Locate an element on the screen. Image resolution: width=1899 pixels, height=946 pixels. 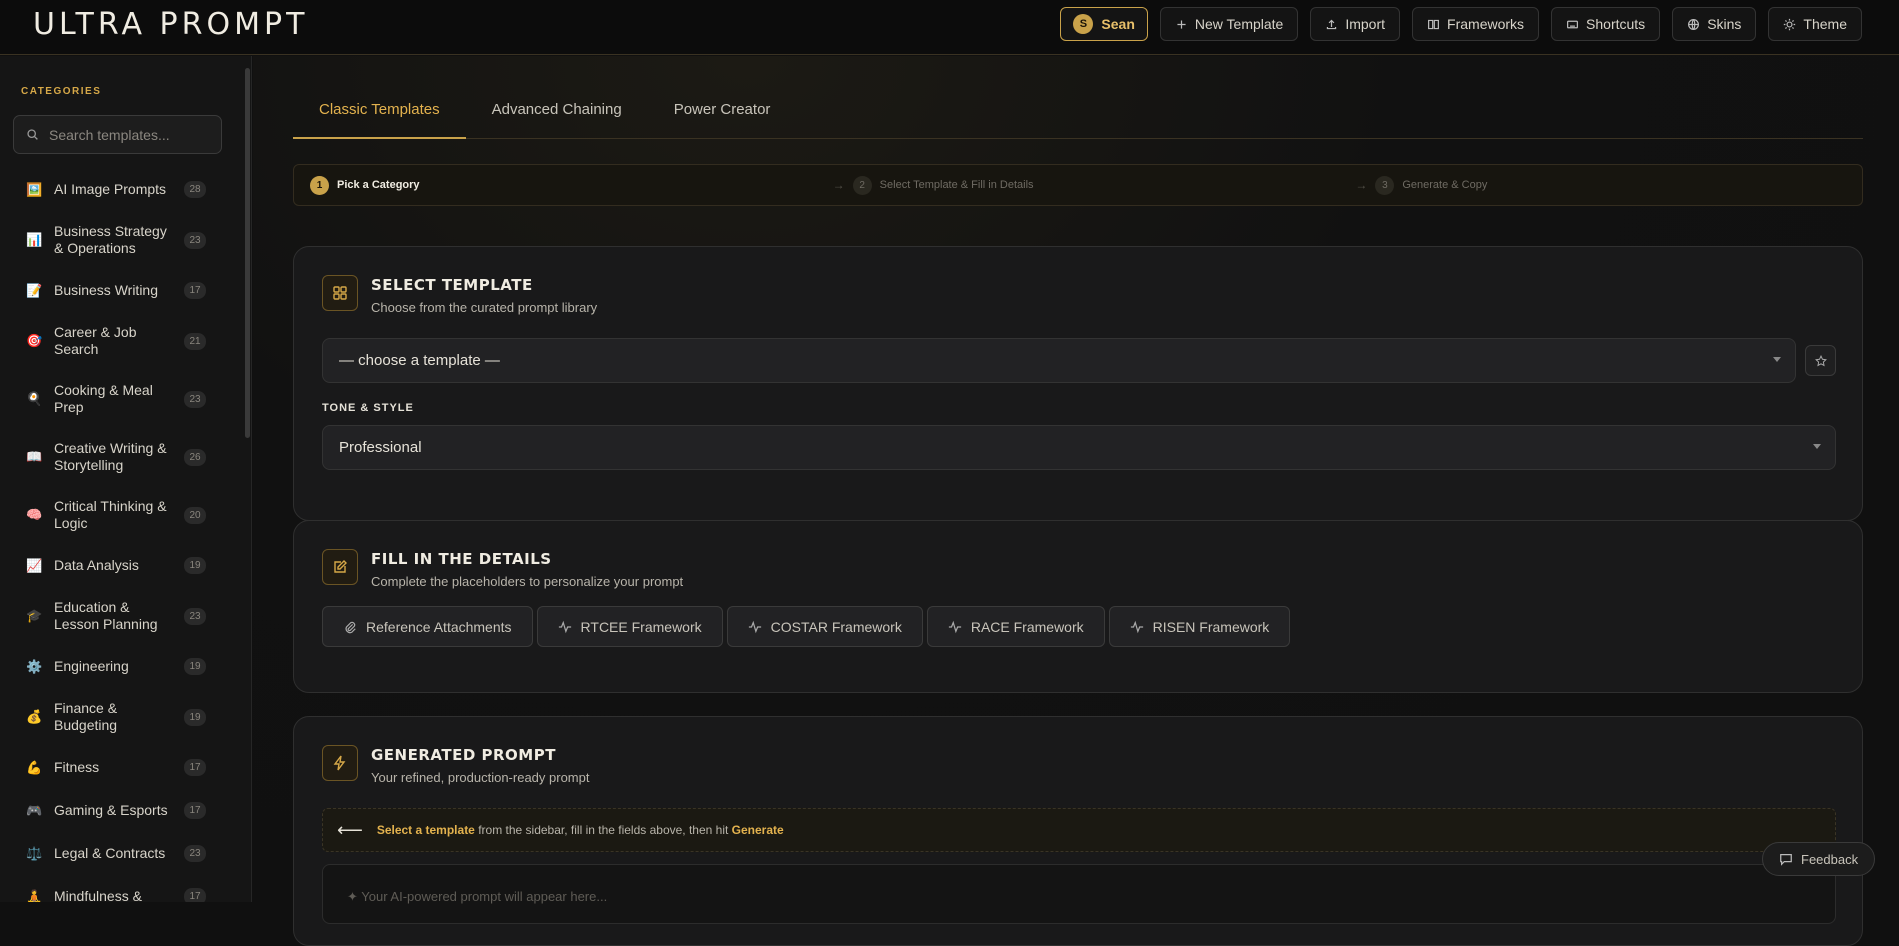
feedback-label: Feedback is located at coordinates (1830, 859).